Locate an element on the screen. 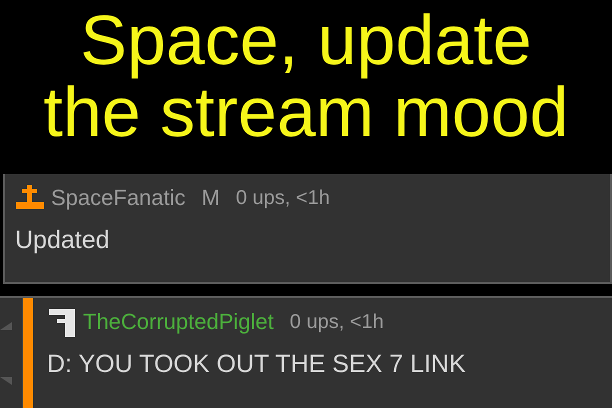 The height and width of the screenshot is (408, 612). cross-icon is located at coordinates (30, 198).